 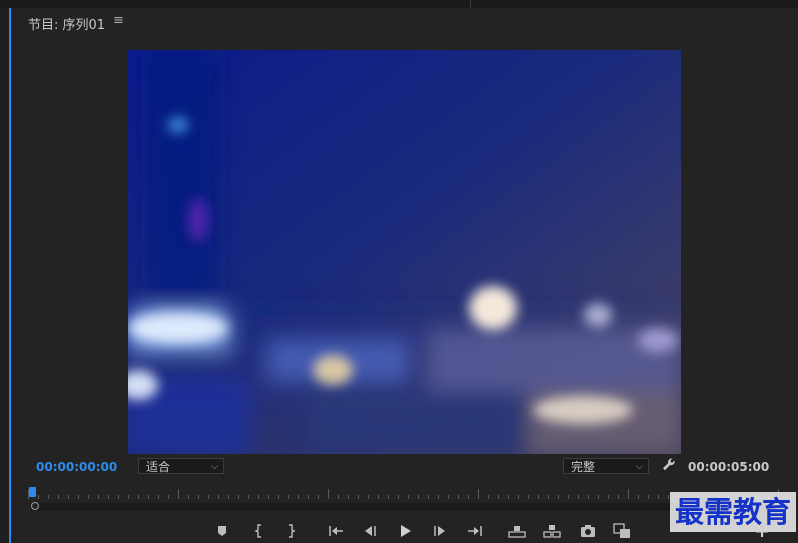 What do you see at coordinates (32, 492) in the screenshot?
I see `playhead-marker` at bounding box center [32, 492].